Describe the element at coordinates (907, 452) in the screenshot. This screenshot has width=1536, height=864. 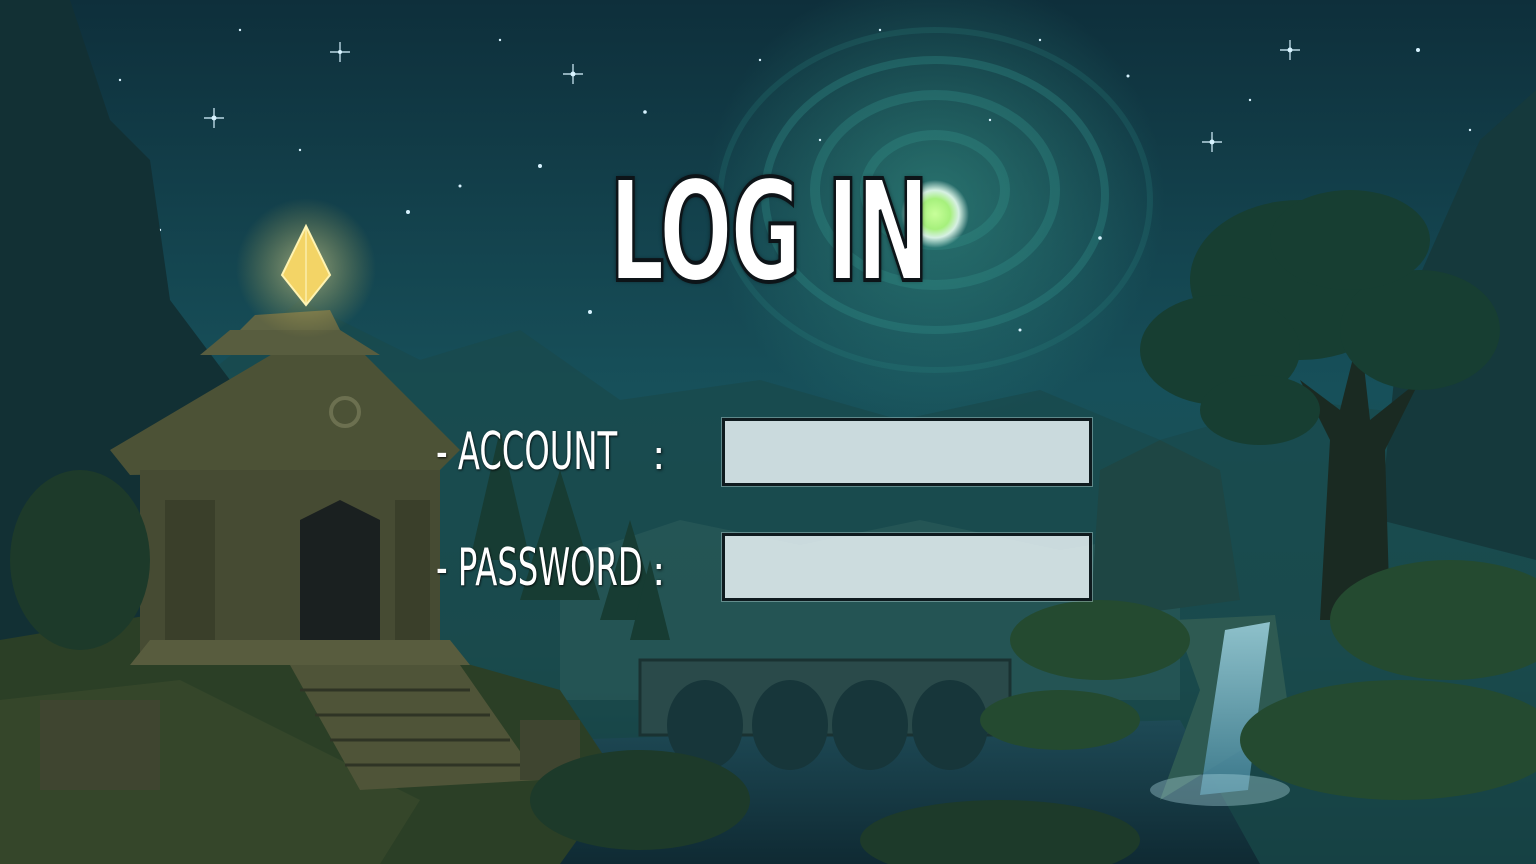
I see `account-input` at that location.